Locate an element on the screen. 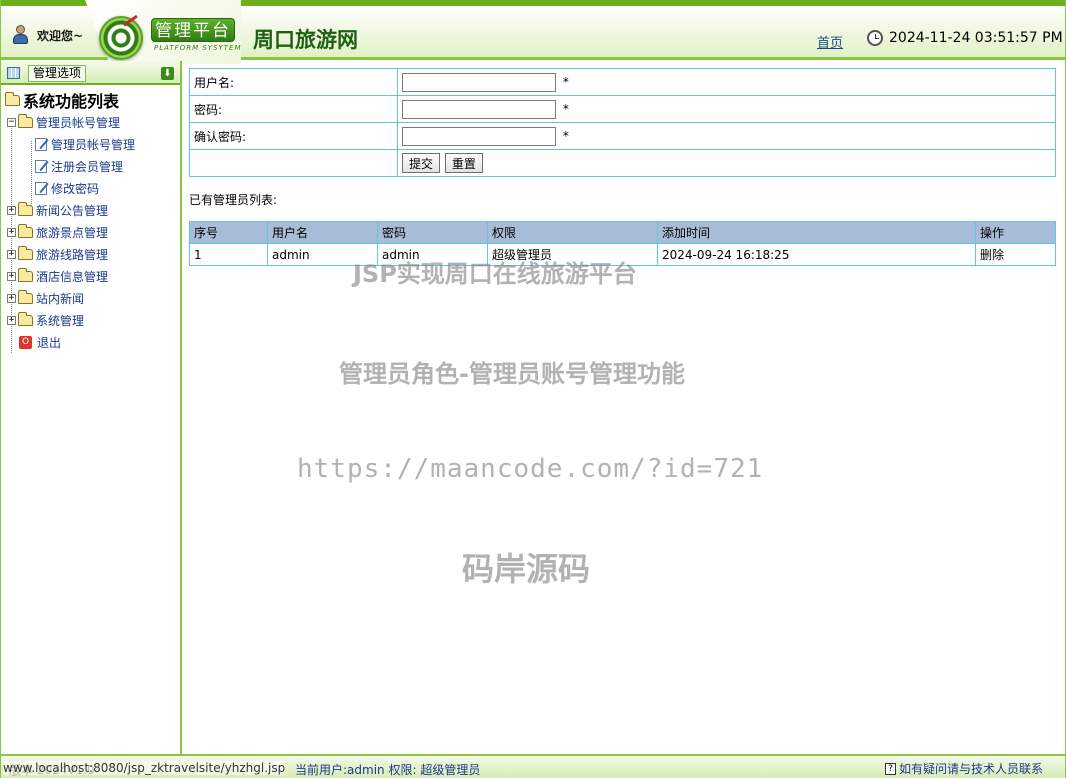 This screenshot has height=778, width=1066. sidebar-item-label: 新闻公告管理 is located at coordinates (72, 210).